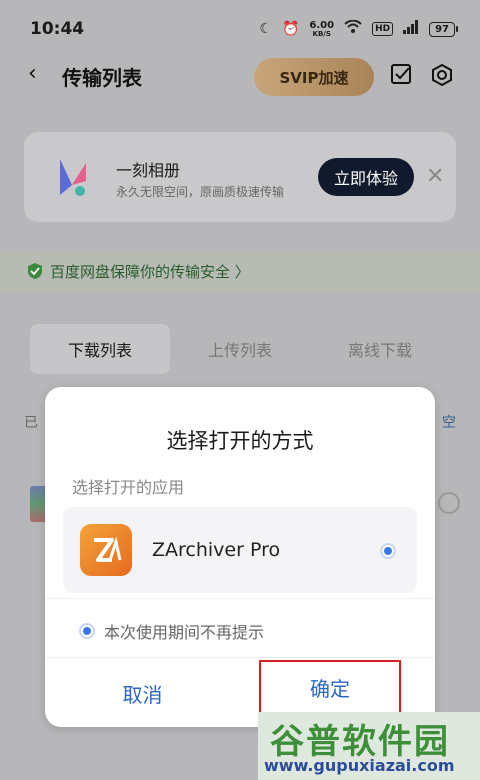 Image resolution: width=480 pixels, height=780 pixels. Describe the element at coordinates (148, 170) in the screenshot. I see `promo-title: 一刻相册` at that location.